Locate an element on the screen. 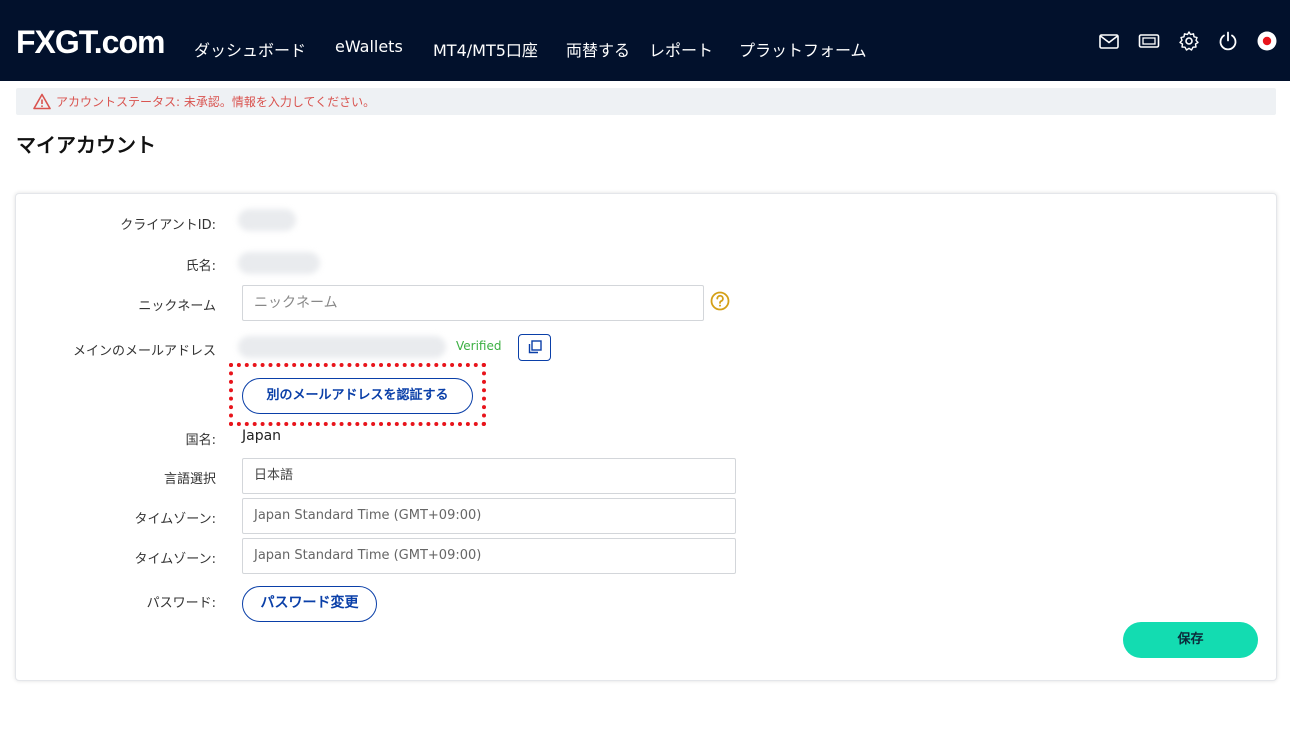  nav-exchange: 両替する is located at coordinates (598, 49).